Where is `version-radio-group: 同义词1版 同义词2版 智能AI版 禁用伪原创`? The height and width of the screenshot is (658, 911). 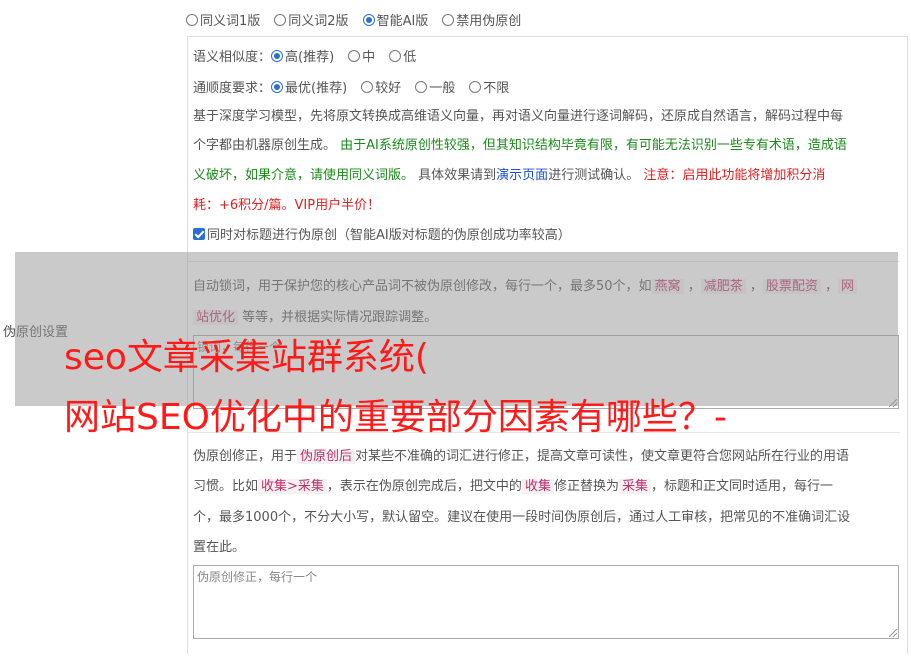
version-radio-group: 同义词1版 同义词2版 智能AI版 禁用伪原创 is located at coordinates (360, 19).